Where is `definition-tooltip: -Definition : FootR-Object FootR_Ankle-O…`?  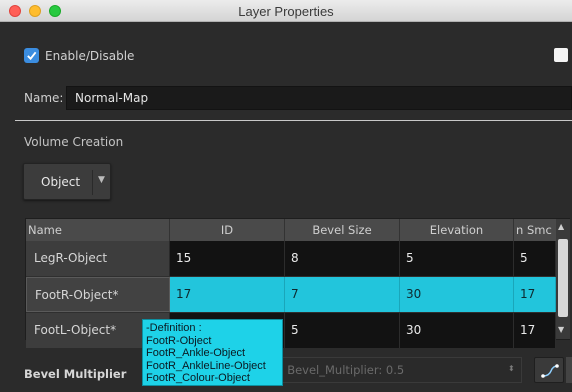 definition-tooltip: -Definition : FootR-Object FootR_Ankle-O… is located at coordinates (212, 352).